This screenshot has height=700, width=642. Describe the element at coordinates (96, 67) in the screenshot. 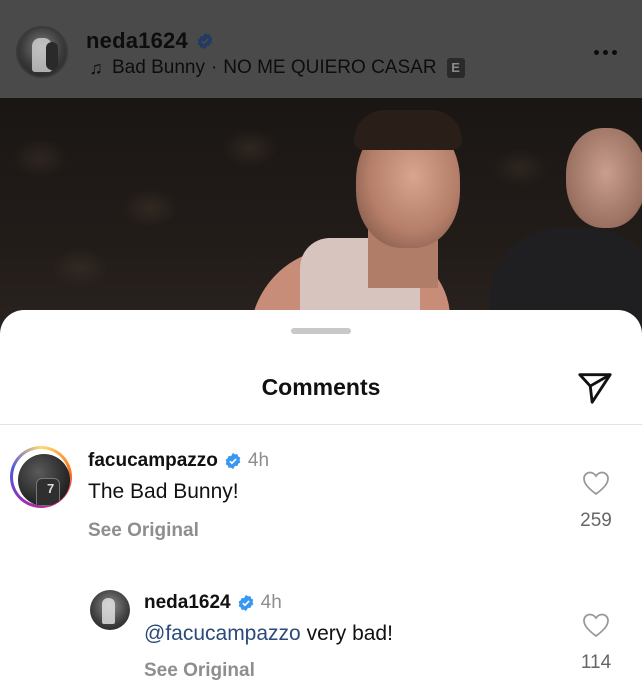

I see `music-note-icon: ♫` at that location.